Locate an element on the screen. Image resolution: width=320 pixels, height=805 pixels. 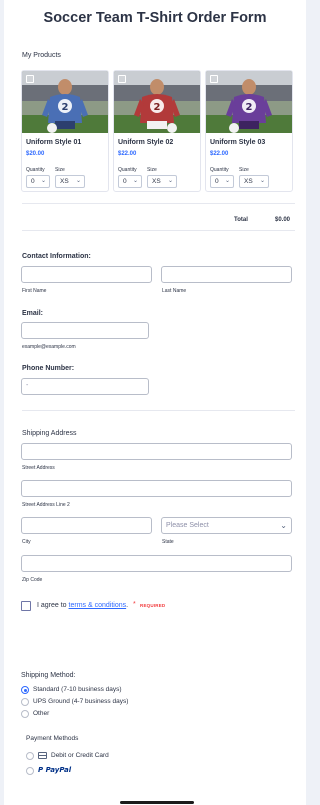
state-select: Please Select ⌄ is located at coordinates (226, 525).